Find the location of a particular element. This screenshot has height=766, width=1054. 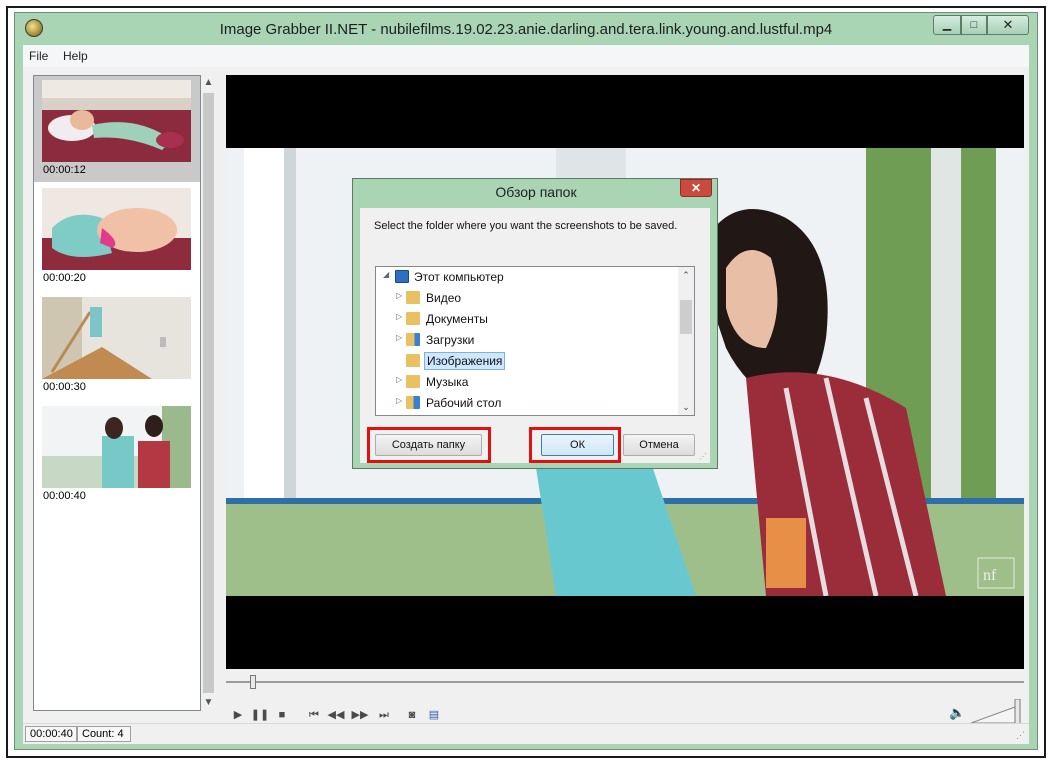

thumbnail-list: 00:00:12 00:00:20 00:00:30 00:00:40 is located at coordinates (117, 393).